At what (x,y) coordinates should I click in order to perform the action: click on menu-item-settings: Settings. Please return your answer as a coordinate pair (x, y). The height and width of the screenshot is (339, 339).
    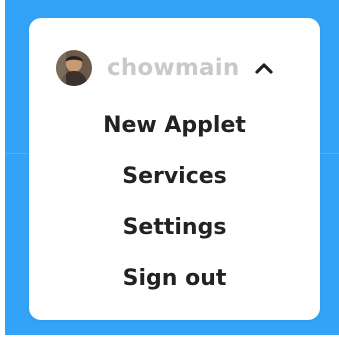
    Looking at the image, I should click on (174, 233).